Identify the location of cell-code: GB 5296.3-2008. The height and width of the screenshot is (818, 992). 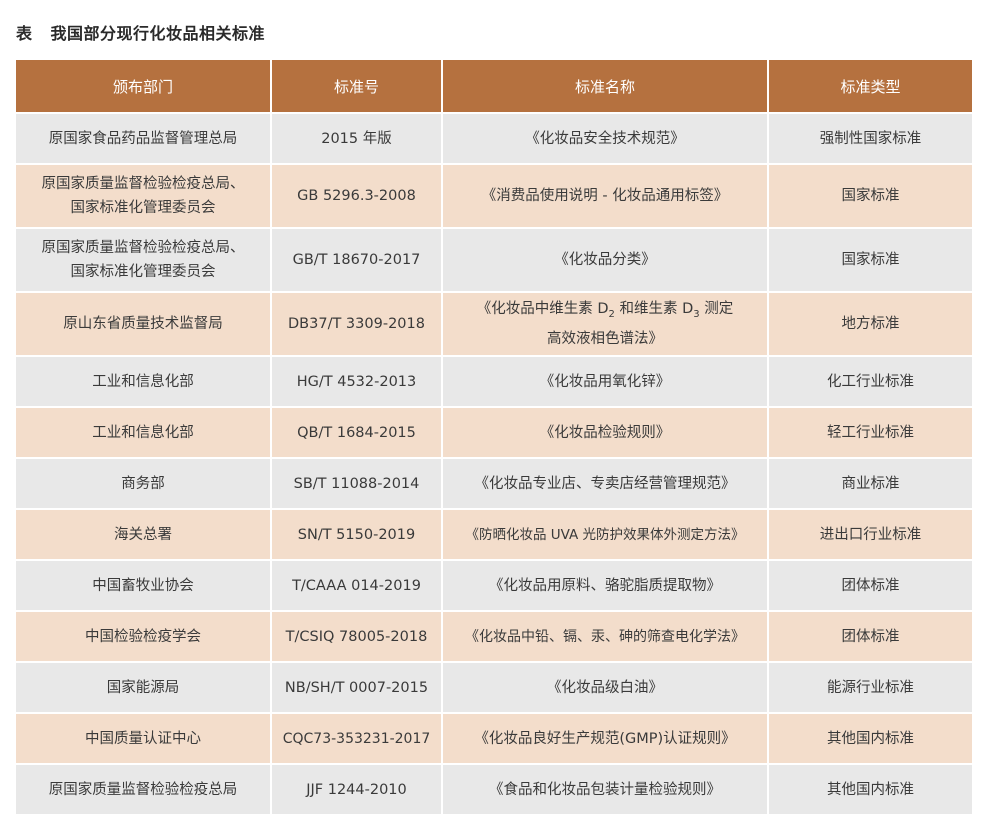
(357, 195).